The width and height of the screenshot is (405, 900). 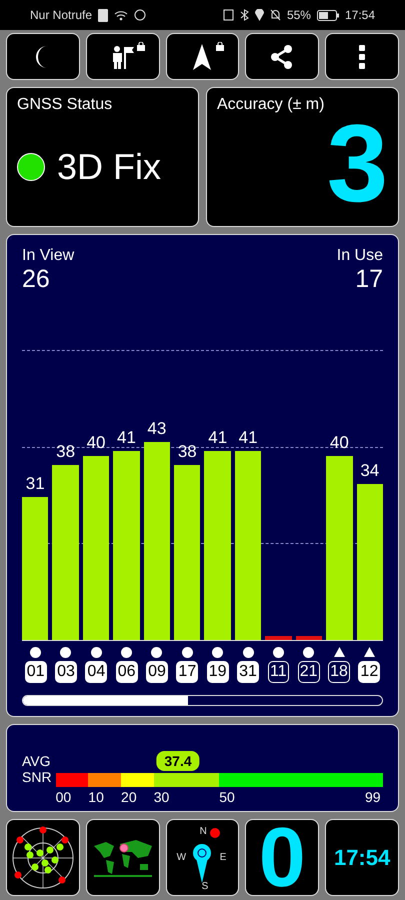 What do you see at coordinates (271, 105) in the screenshot?
I see `card-title: Accuracy (± m)` at bounding box center [271, 105].